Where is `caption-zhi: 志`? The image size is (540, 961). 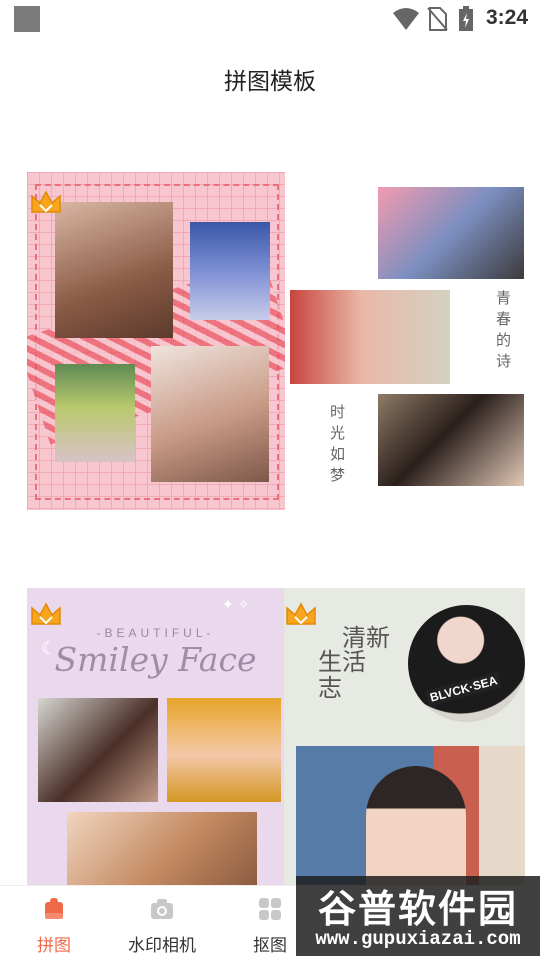 caption-zhi: 志 is located at coordinates (330, 688).